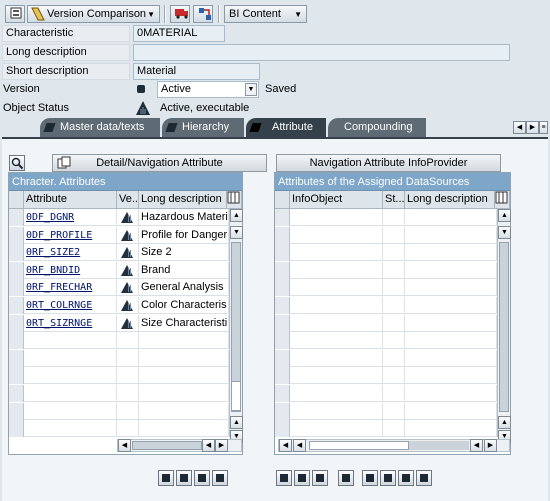 The image size is (550, 501). Describe the element at coordinates (53, 252) in the screenshot. I see `attribute-link: 0RF_SIZE2` at that location.